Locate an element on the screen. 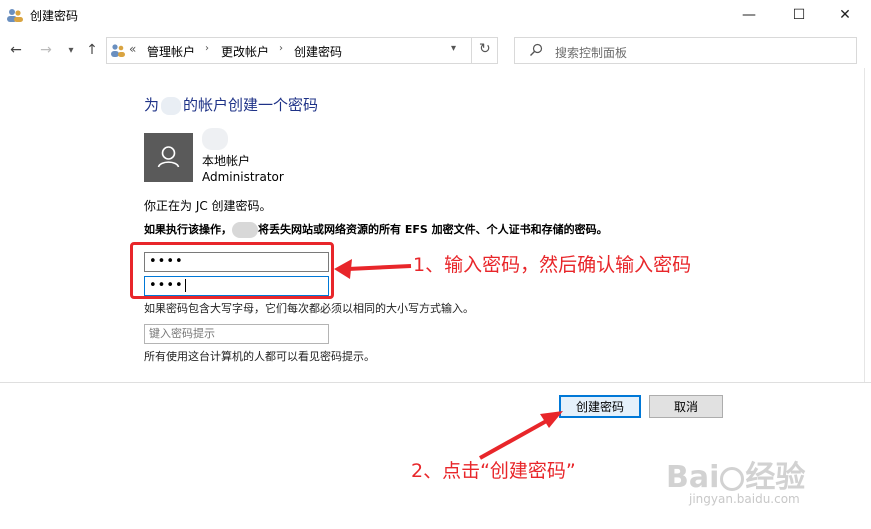  arrow-2-head is located at coordinates (551, 419).